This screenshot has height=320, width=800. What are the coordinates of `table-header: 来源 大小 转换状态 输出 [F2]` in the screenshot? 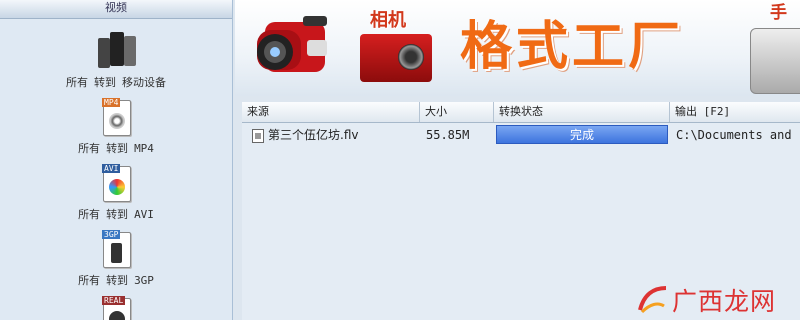 It's located at (521, 112).